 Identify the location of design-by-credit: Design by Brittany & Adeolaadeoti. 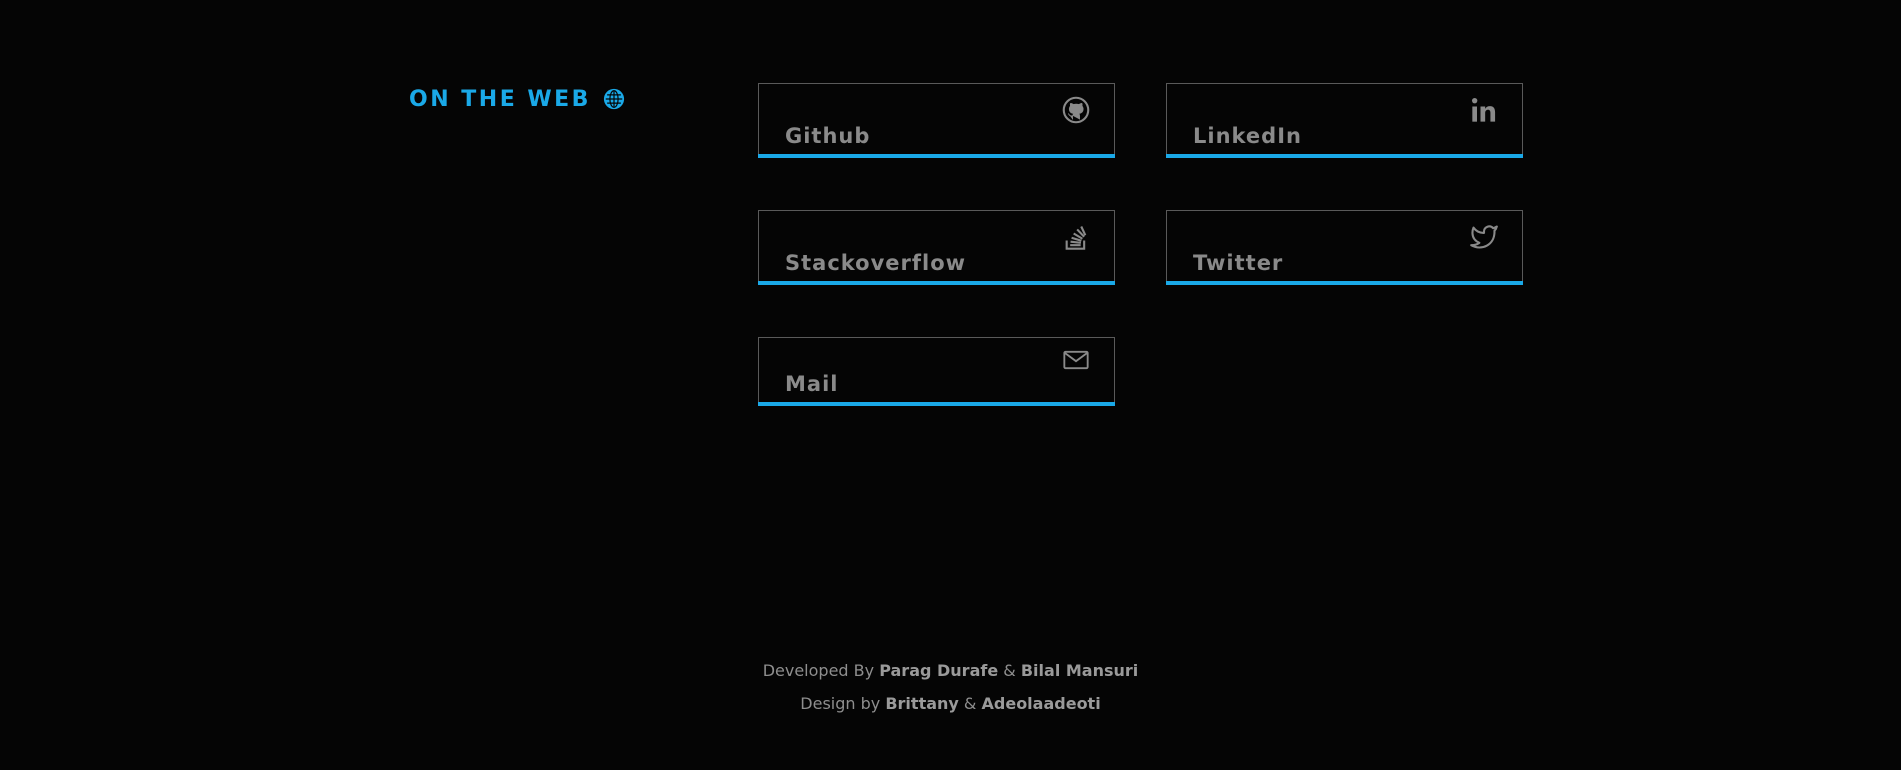
(950, 703).